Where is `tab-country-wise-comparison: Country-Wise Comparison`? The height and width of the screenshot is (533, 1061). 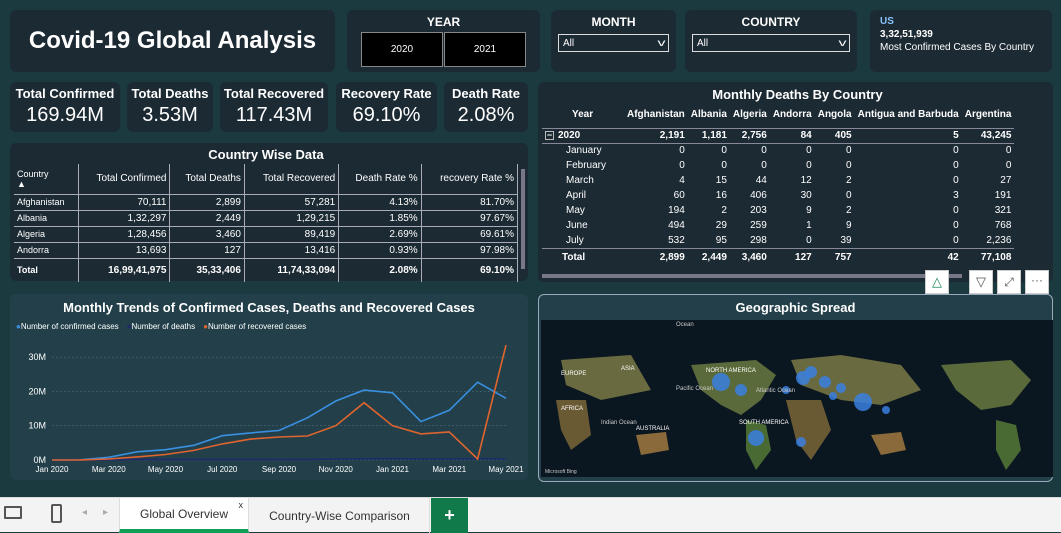 tab-country-wise-comparison: Country-Wise Comparison is located at coordinates (340, 515).